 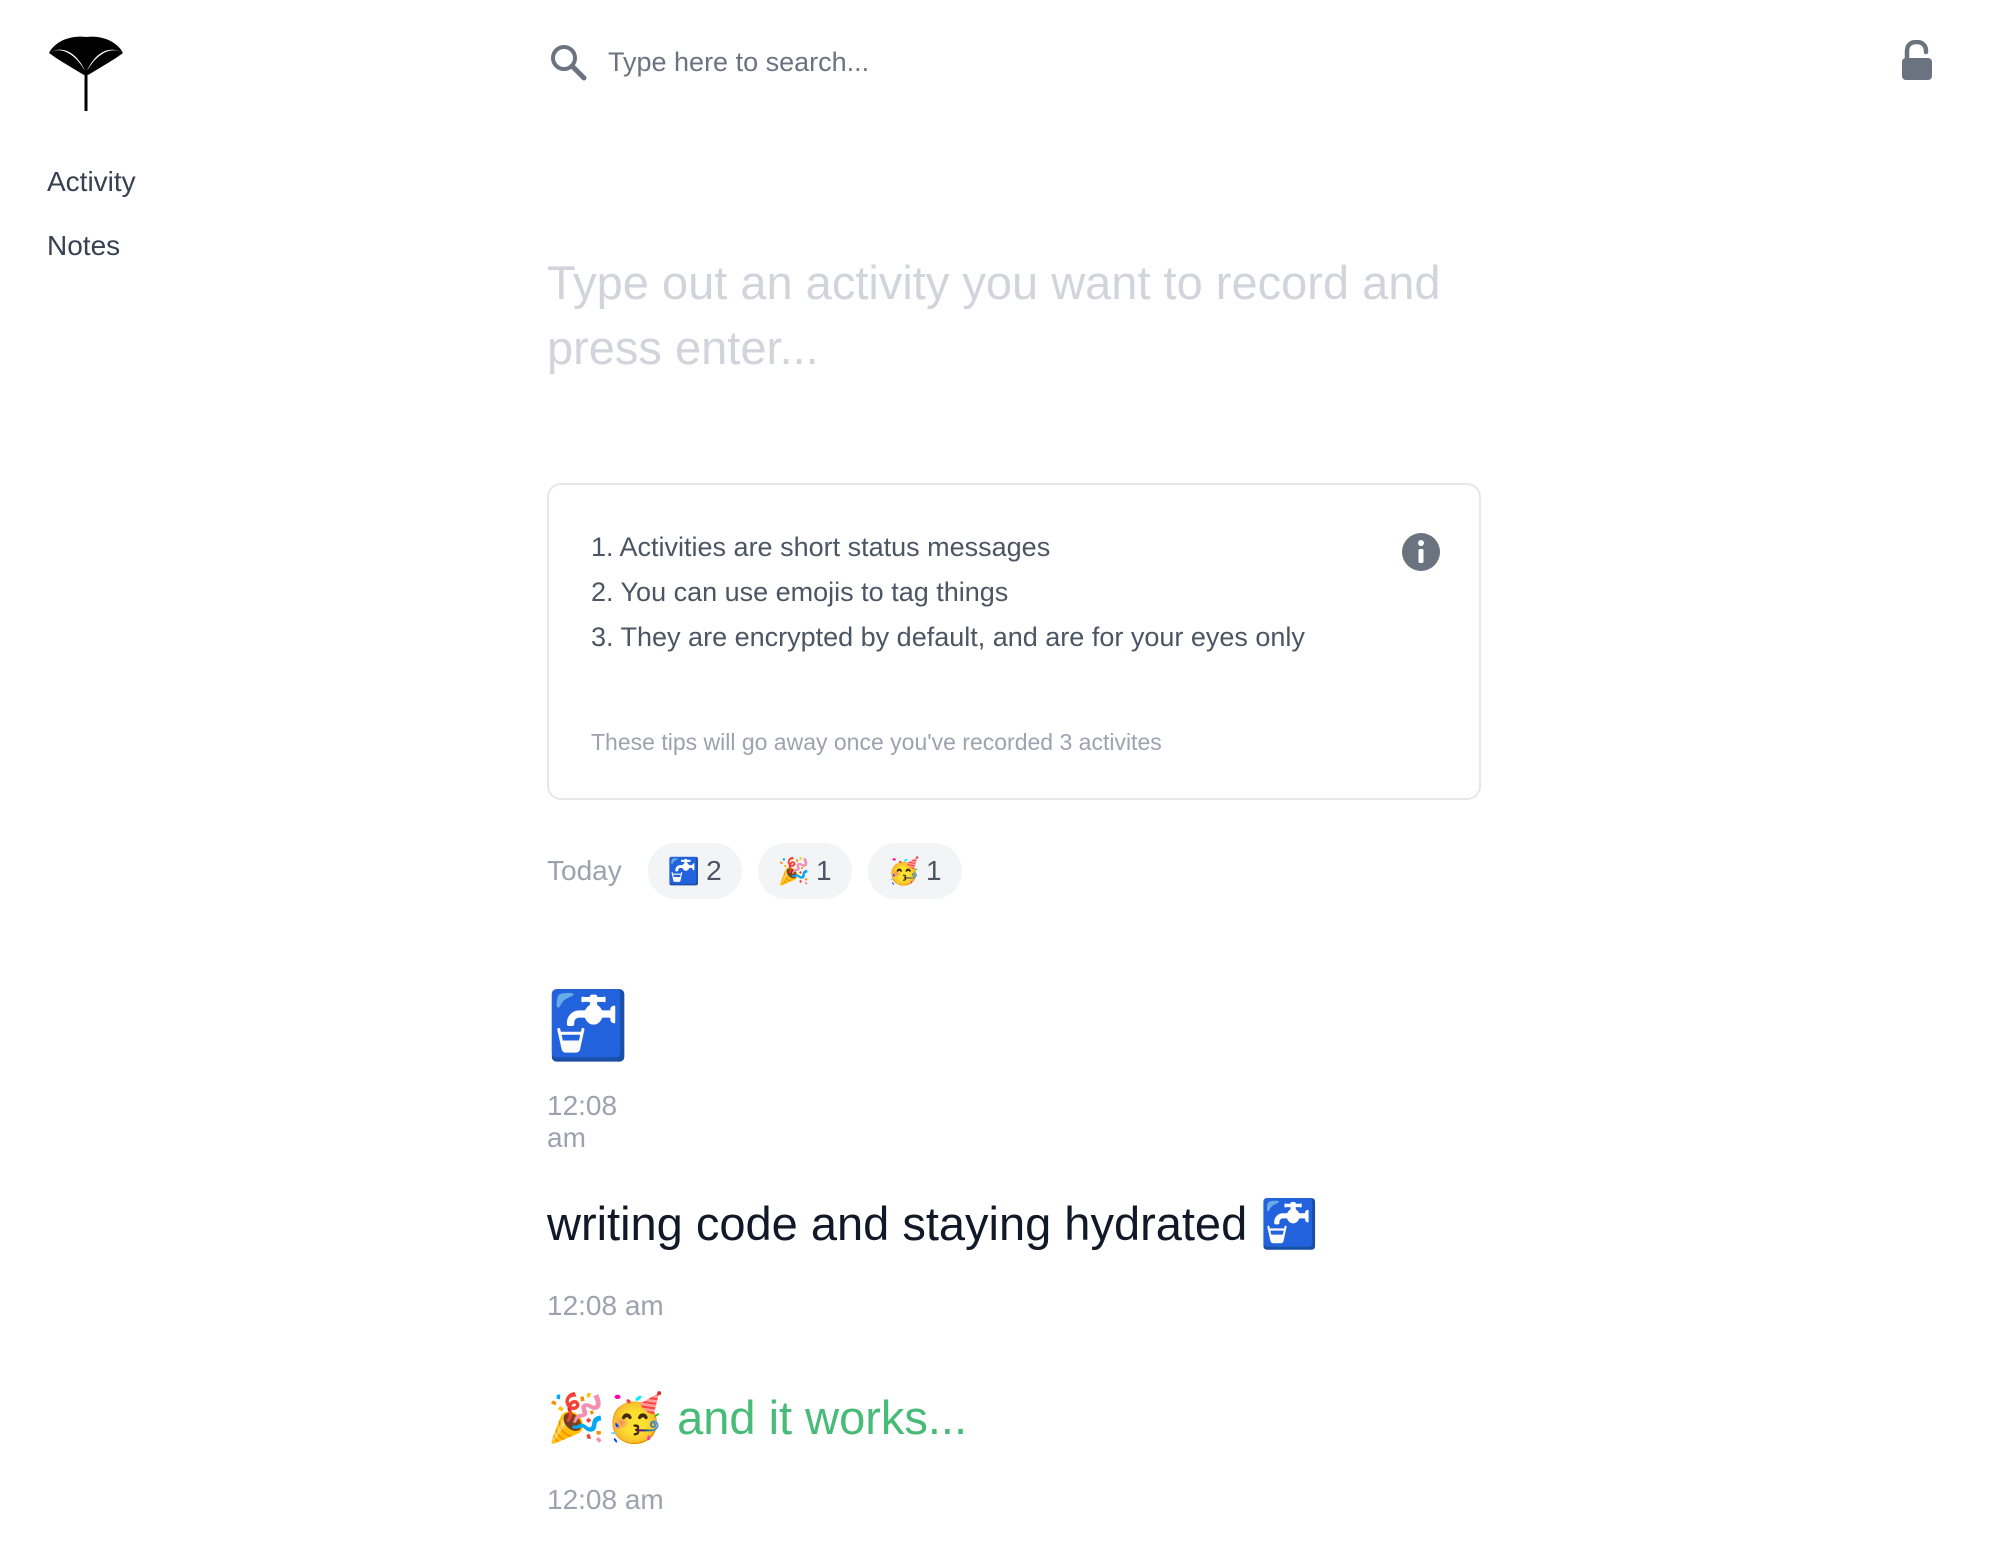 I want to click on tip-item: 2. You can use emojis to tag things, so click(x=800, y=592).